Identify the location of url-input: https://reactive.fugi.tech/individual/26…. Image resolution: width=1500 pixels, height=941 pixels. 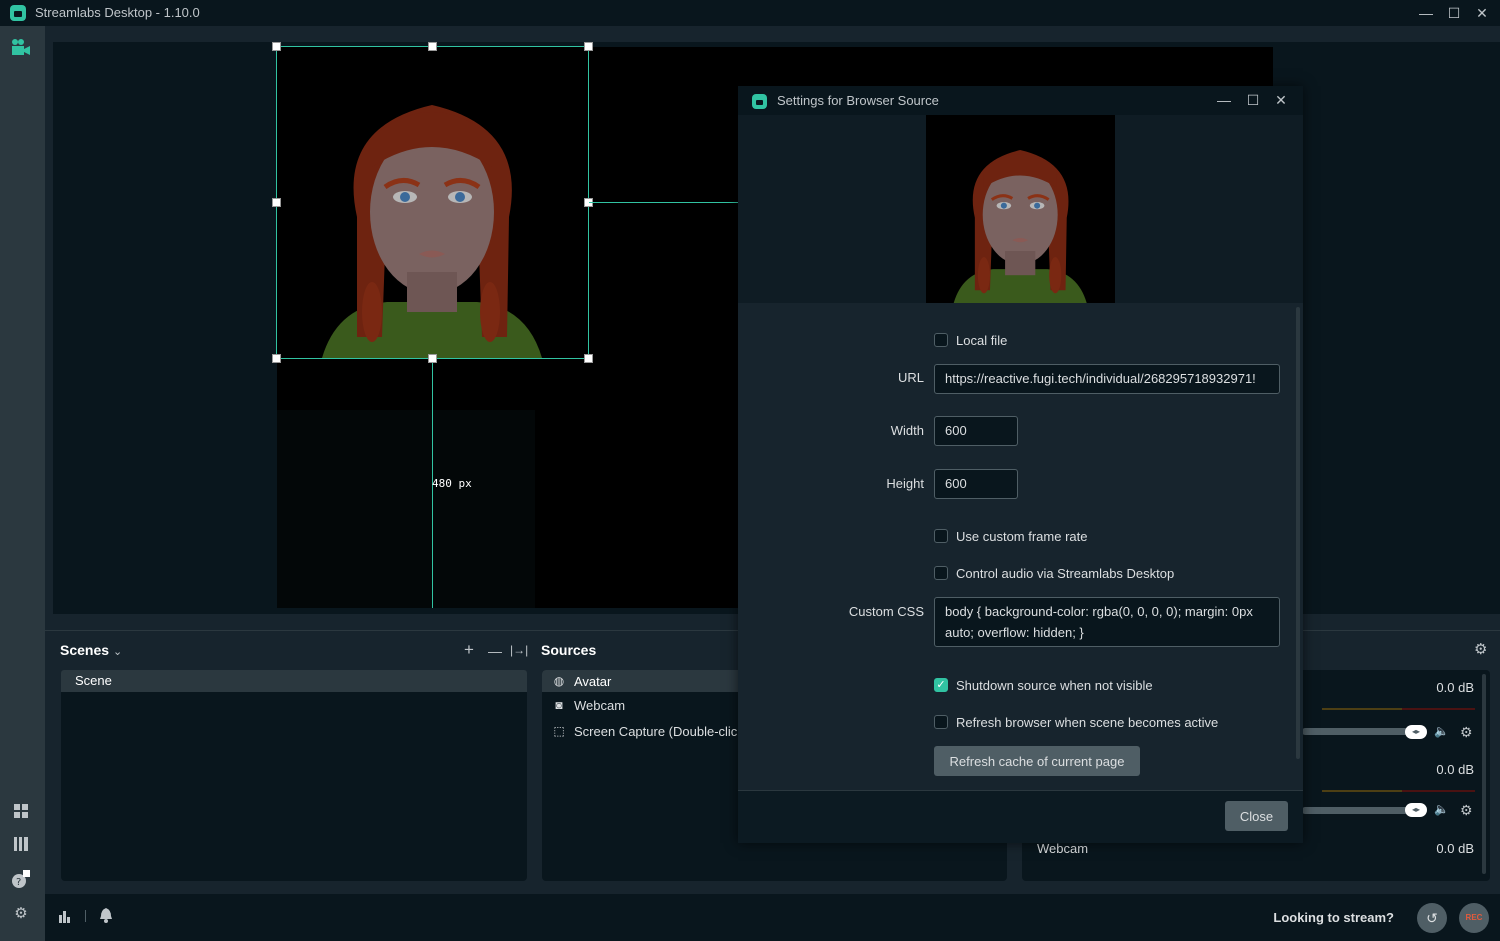
(1107, 379).